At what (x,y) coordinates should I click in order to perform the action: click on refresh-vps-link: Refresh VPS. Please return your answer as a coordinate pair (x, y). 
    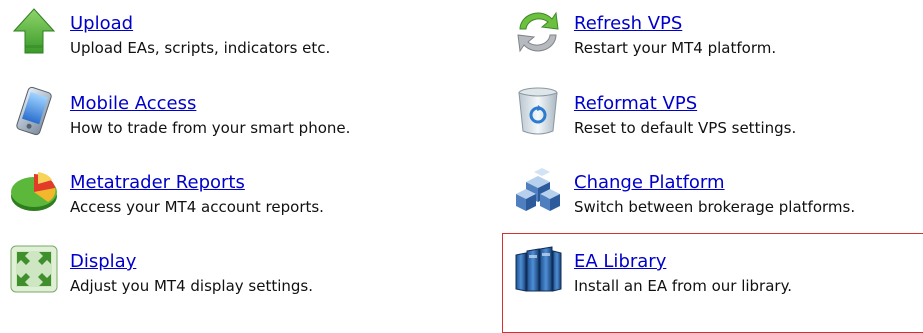
    Looking at the image, I should click on (628, 23).